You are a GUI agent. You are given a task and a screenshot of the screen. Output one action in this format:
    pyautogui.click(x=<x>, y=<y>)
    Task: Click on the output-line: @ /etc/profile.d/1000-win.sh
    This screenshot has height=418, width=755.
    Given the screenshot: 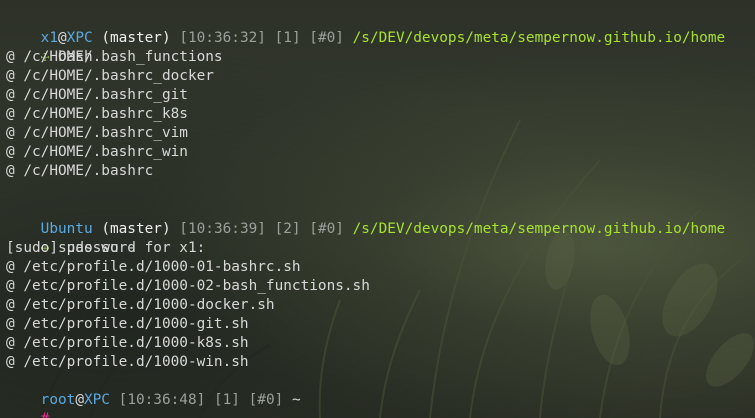 What is the action you would take?
    pyautogui.click(x=127, y=362)
    